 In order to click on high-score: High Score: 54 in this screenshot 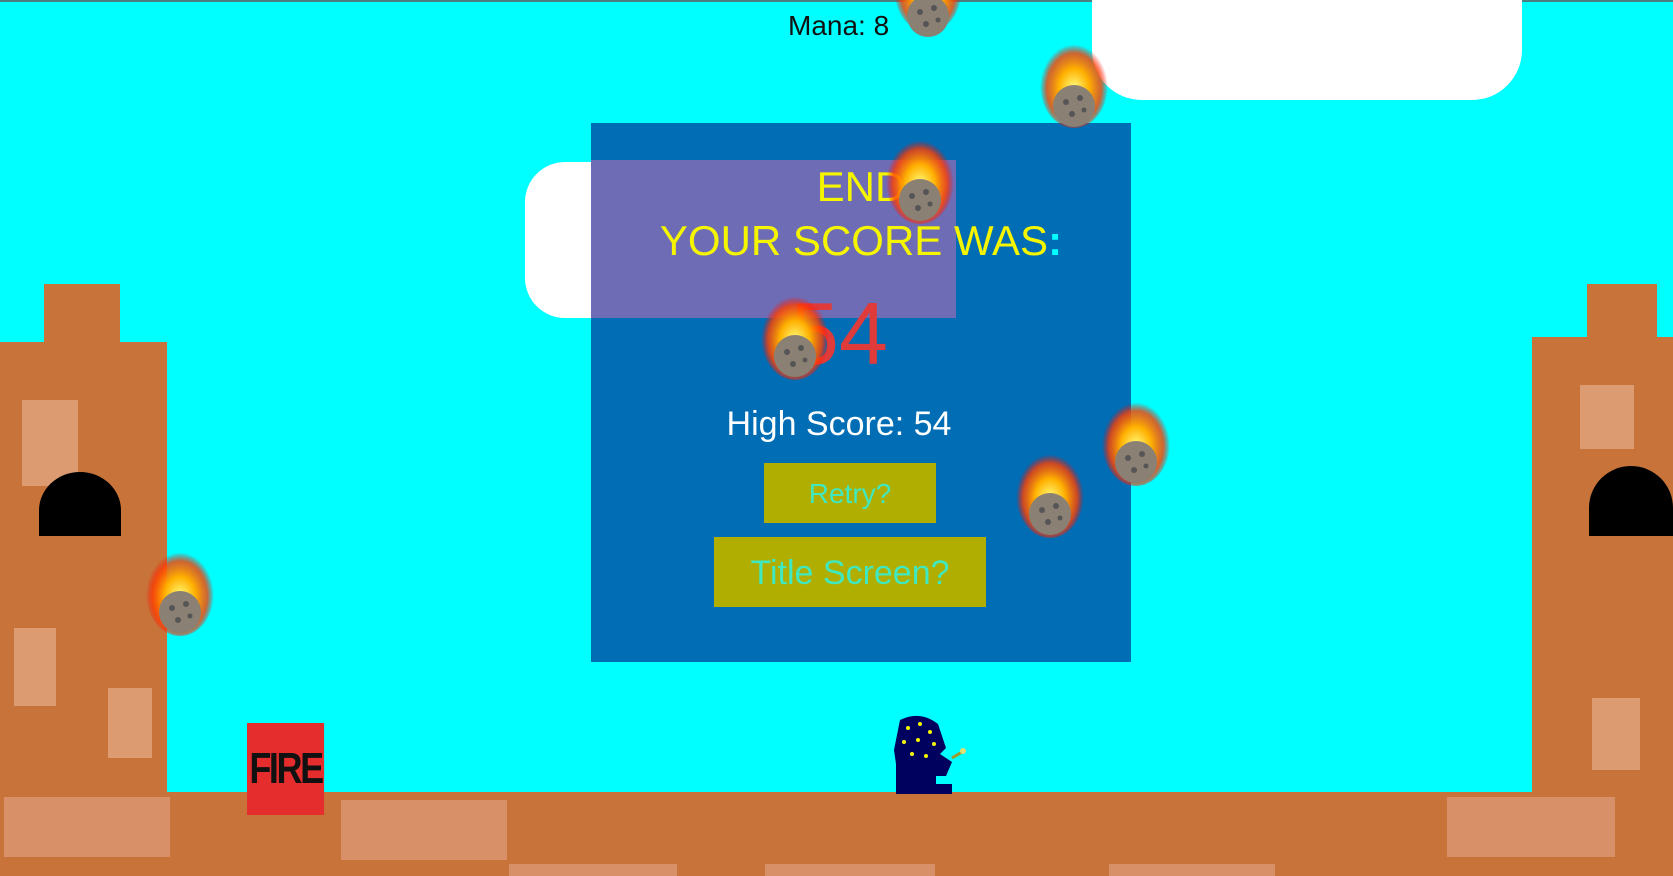, I will do `click(839, 424)`.